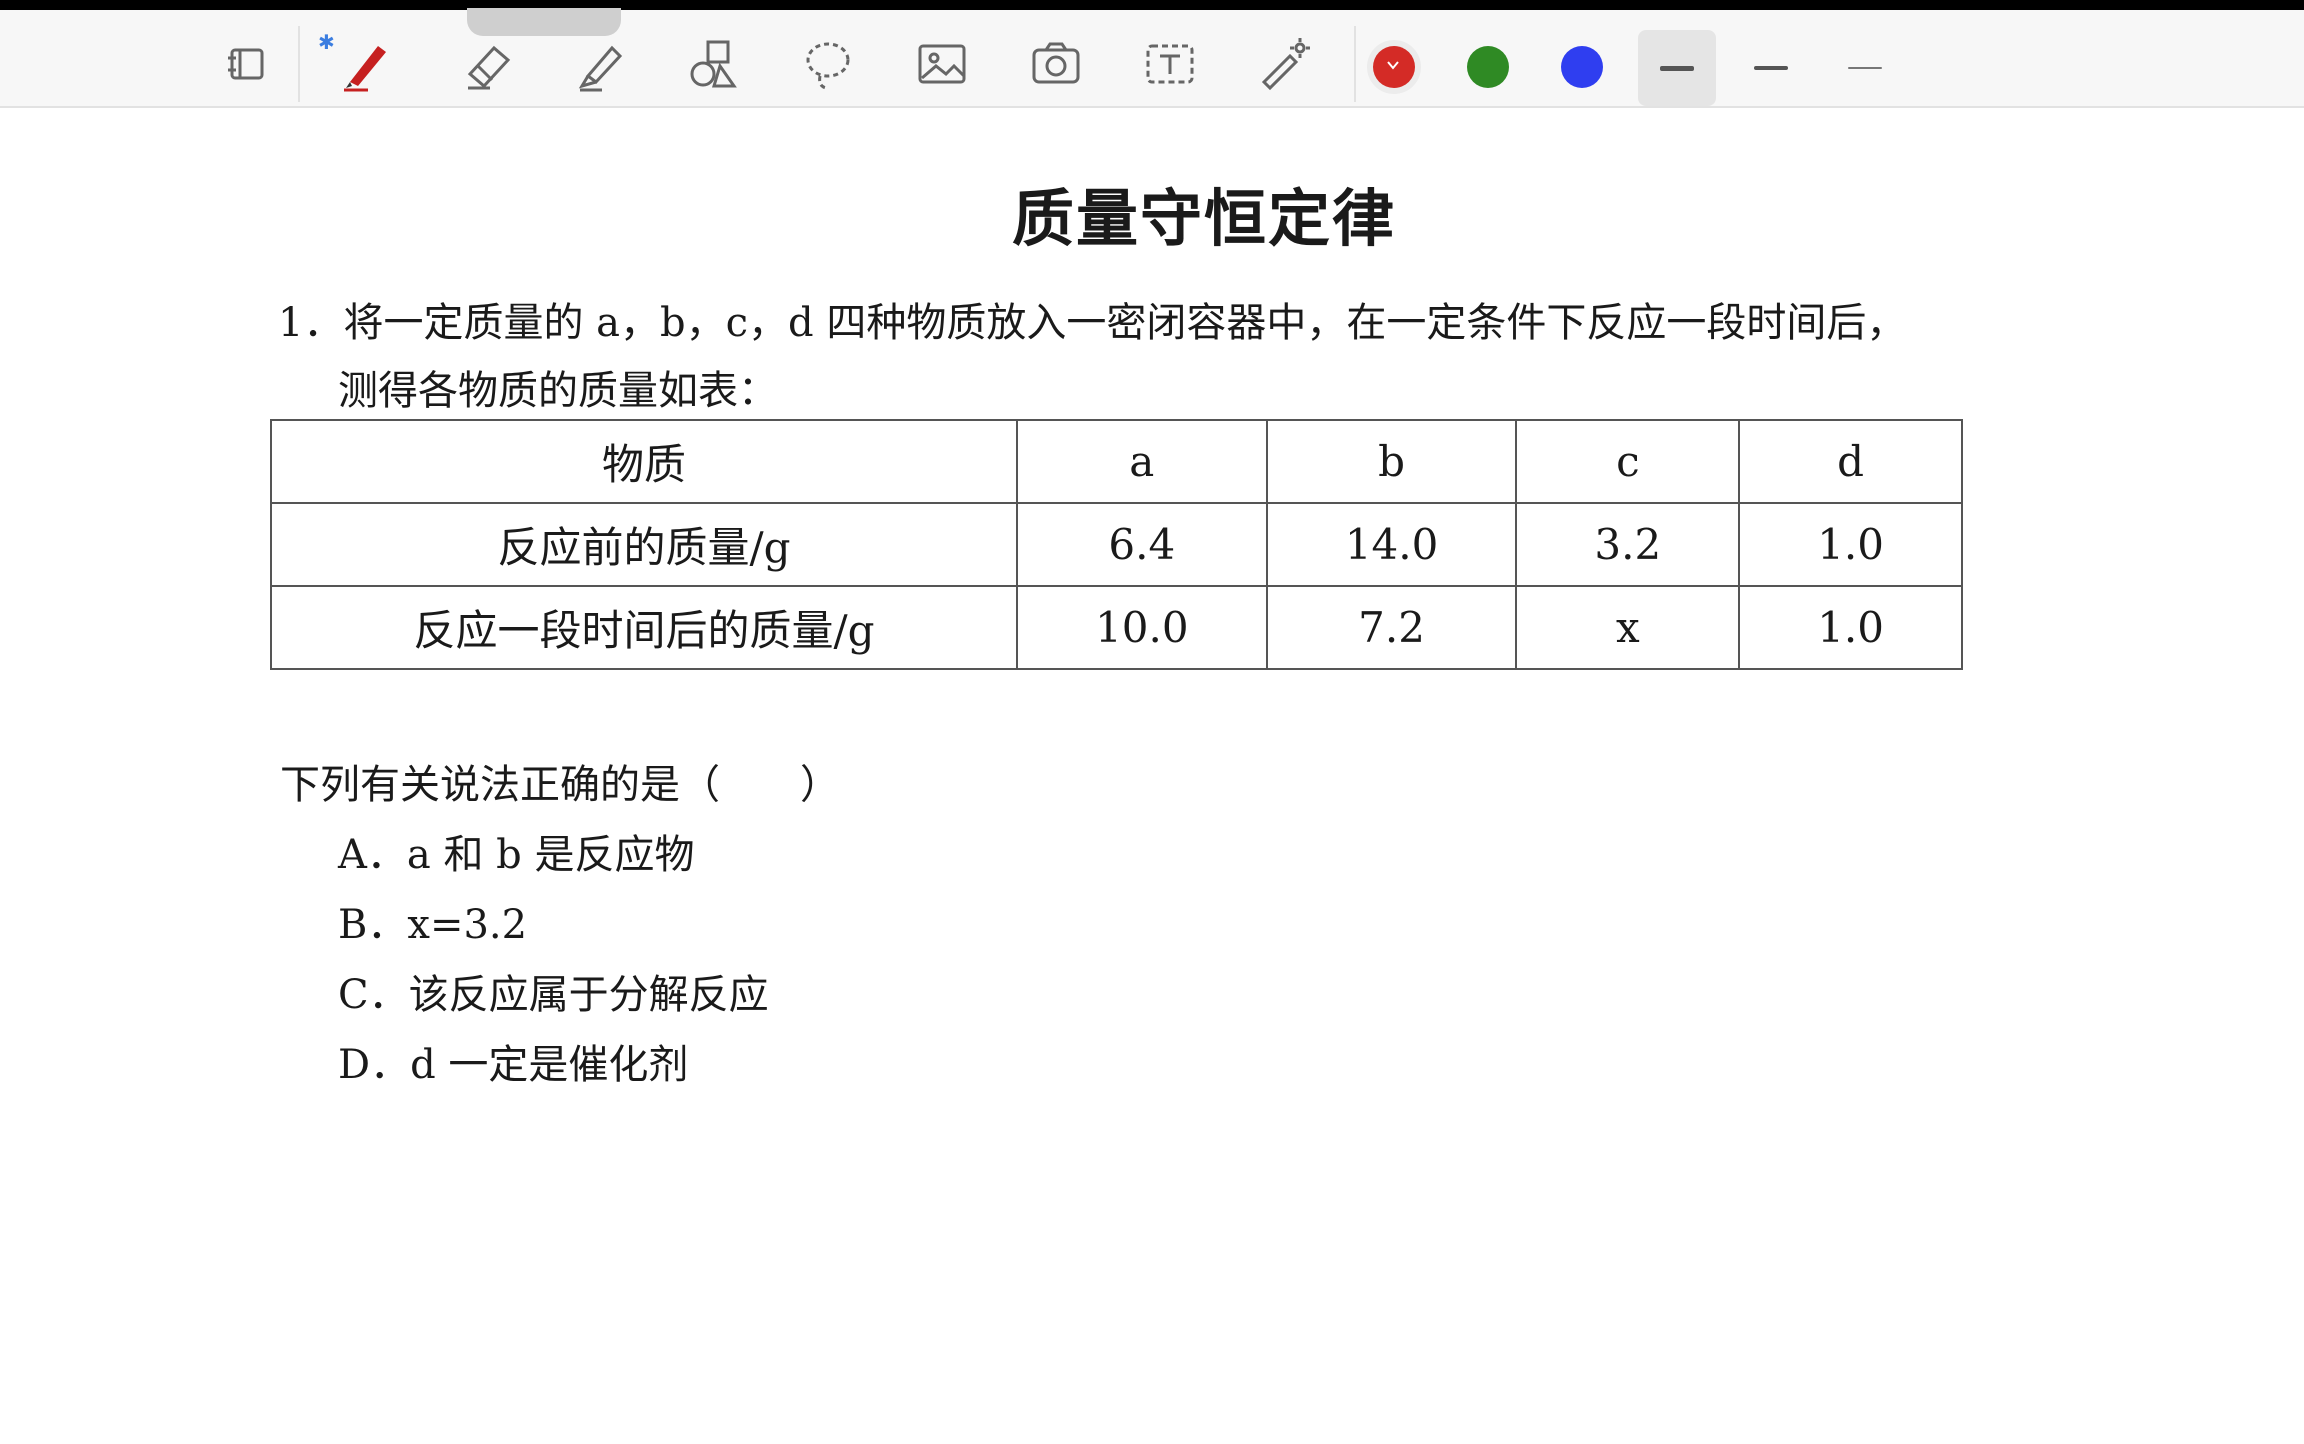 This screenshot has height=1444, width=2304. I want to click on option-d: D．d 一定是催化剂, so click(513, 1065).